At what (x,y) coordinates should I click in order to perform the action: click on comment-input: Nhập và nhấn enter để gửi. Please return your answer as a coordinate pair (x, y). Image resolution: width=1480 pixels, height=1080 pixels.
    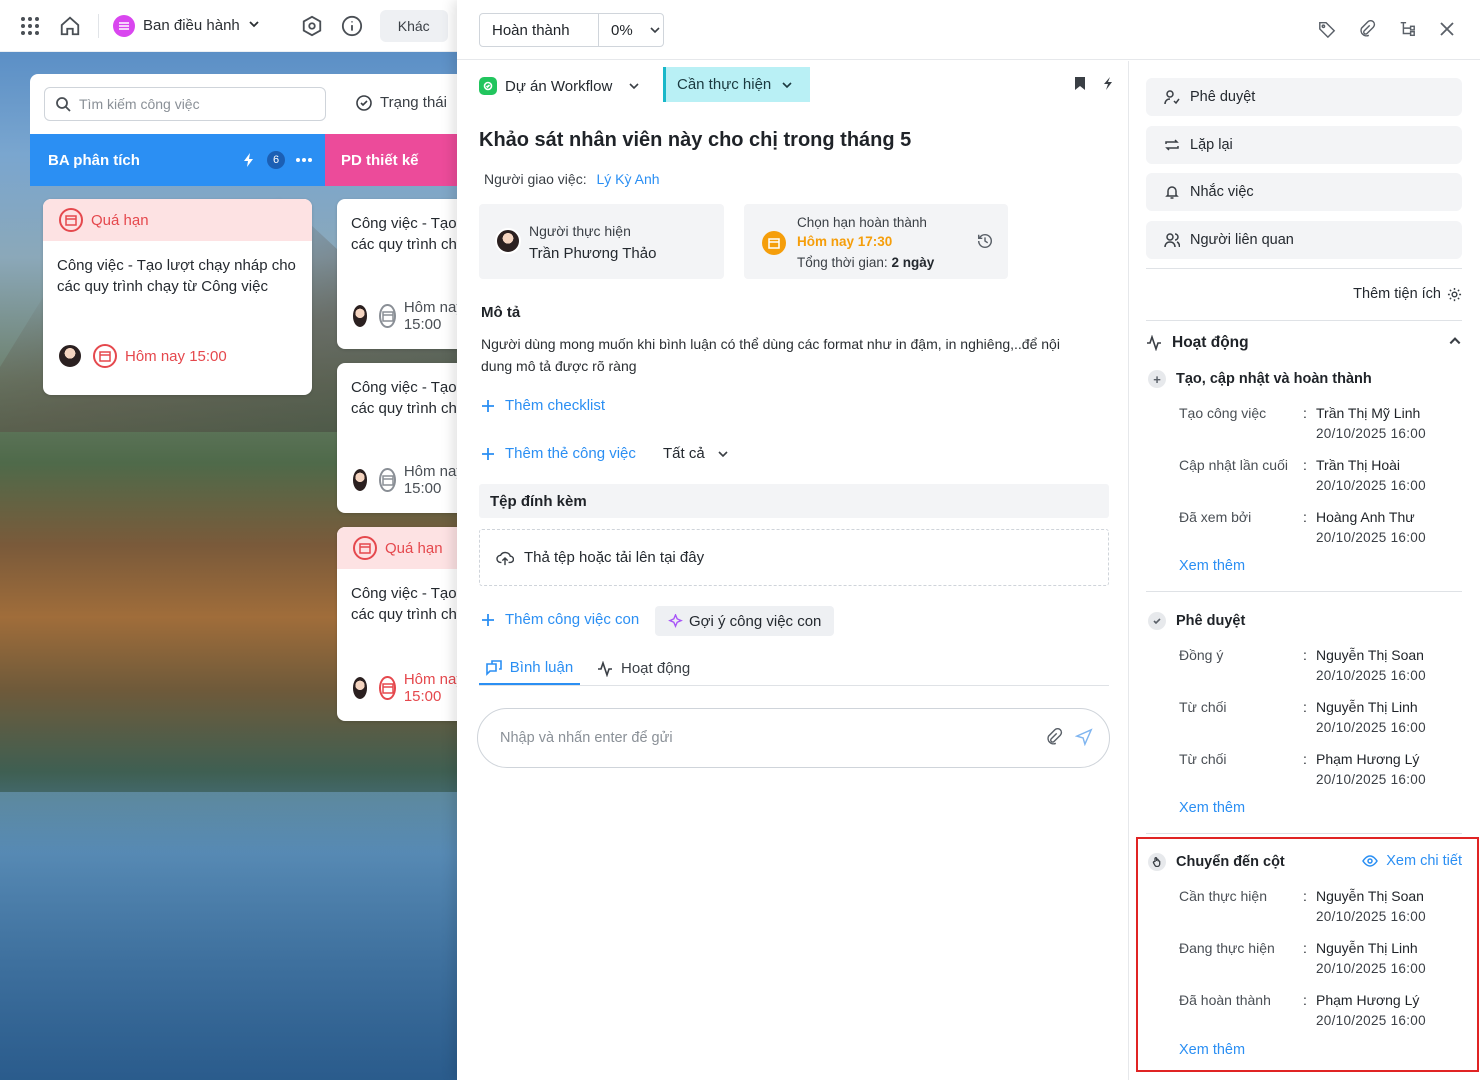
    Looking at the image, I should click on (793, 738).